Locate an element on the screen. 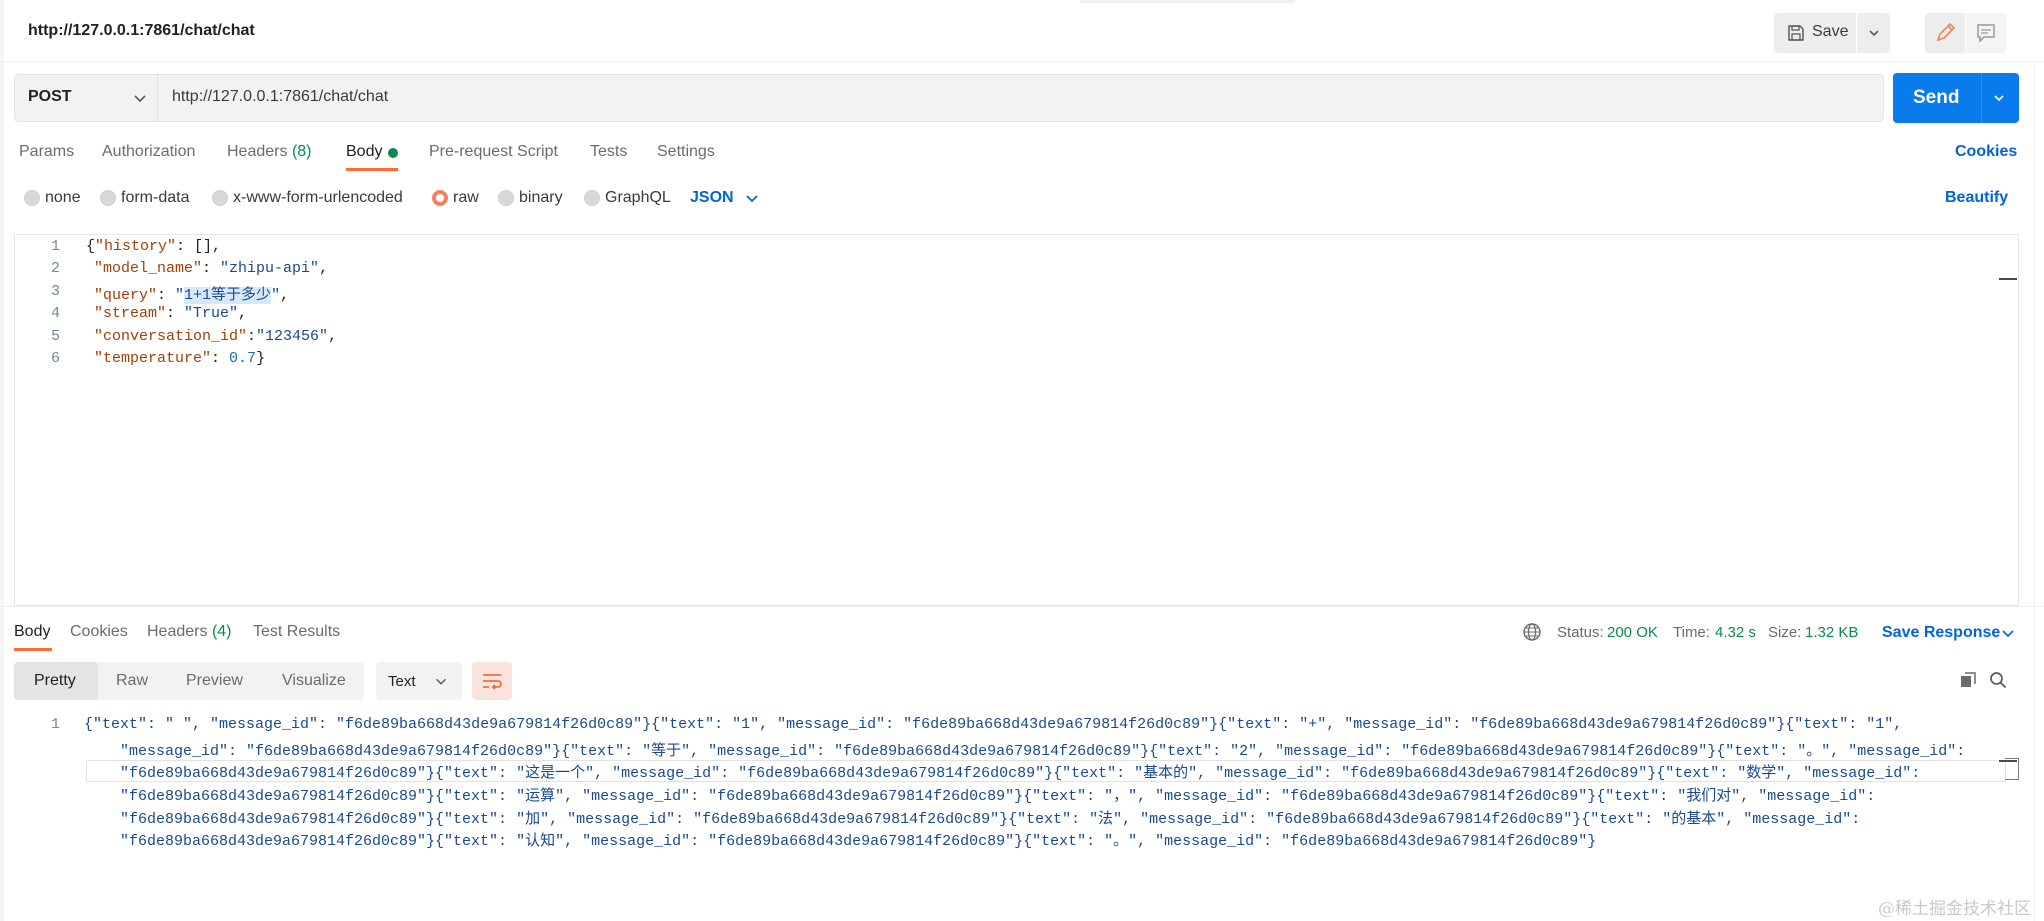  code-key: "temperature" is located at coordinates (153, 358).